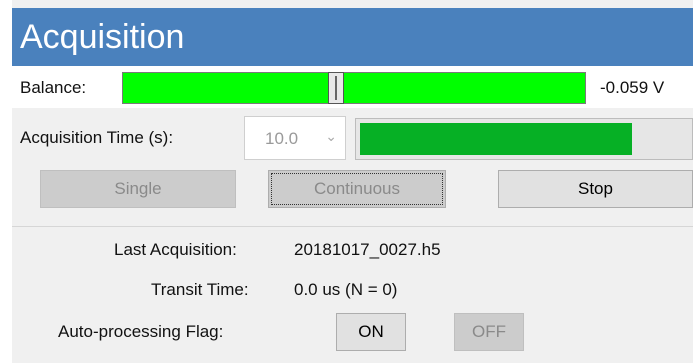 Image resolution: width=693 pixels, height=363 pixels. What do you see at coordinates (175, 249) in the screenshot?
I see `last-acquisition-label: Last Acquisition:` at bounding box center [175, 249].